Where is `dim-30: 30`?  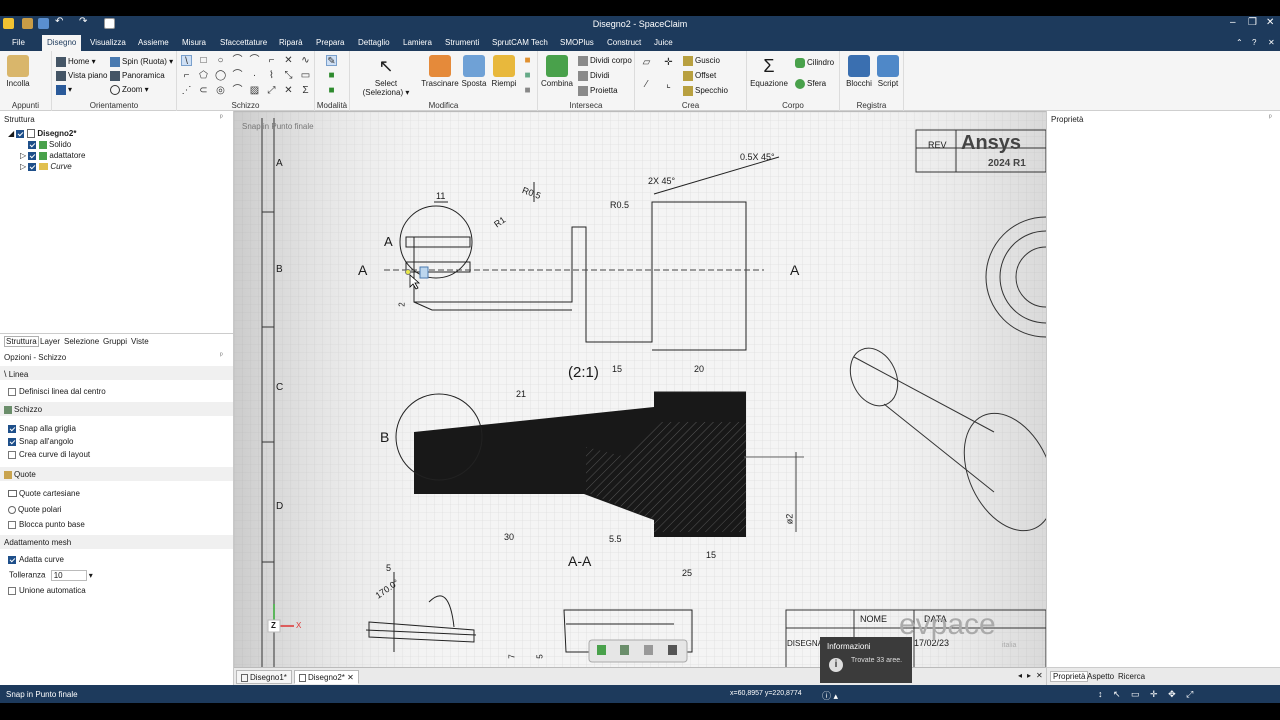 dim-30: 30 is located at coordinates (509, 537).